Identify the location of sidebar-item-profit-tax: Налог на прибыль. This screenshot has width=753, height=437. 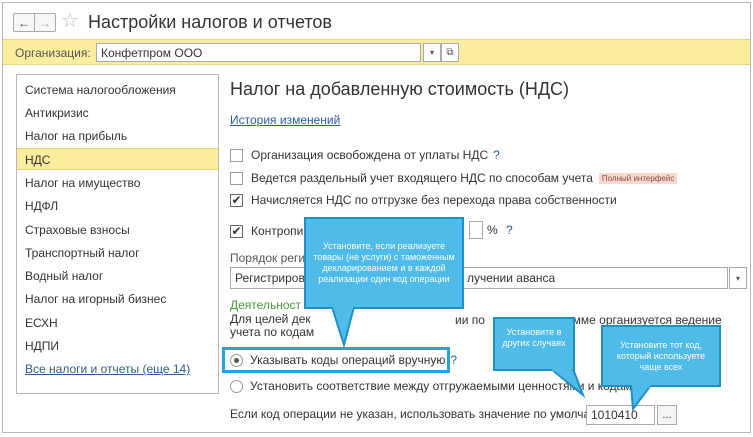
(117, 136).